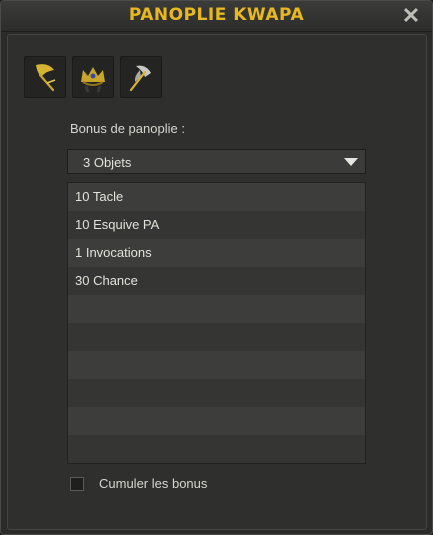  What do you see at coordinates (113, 252) in the screenshot?
I see `list-item-text: 1 Invocations` at bounding box center [113, 252].